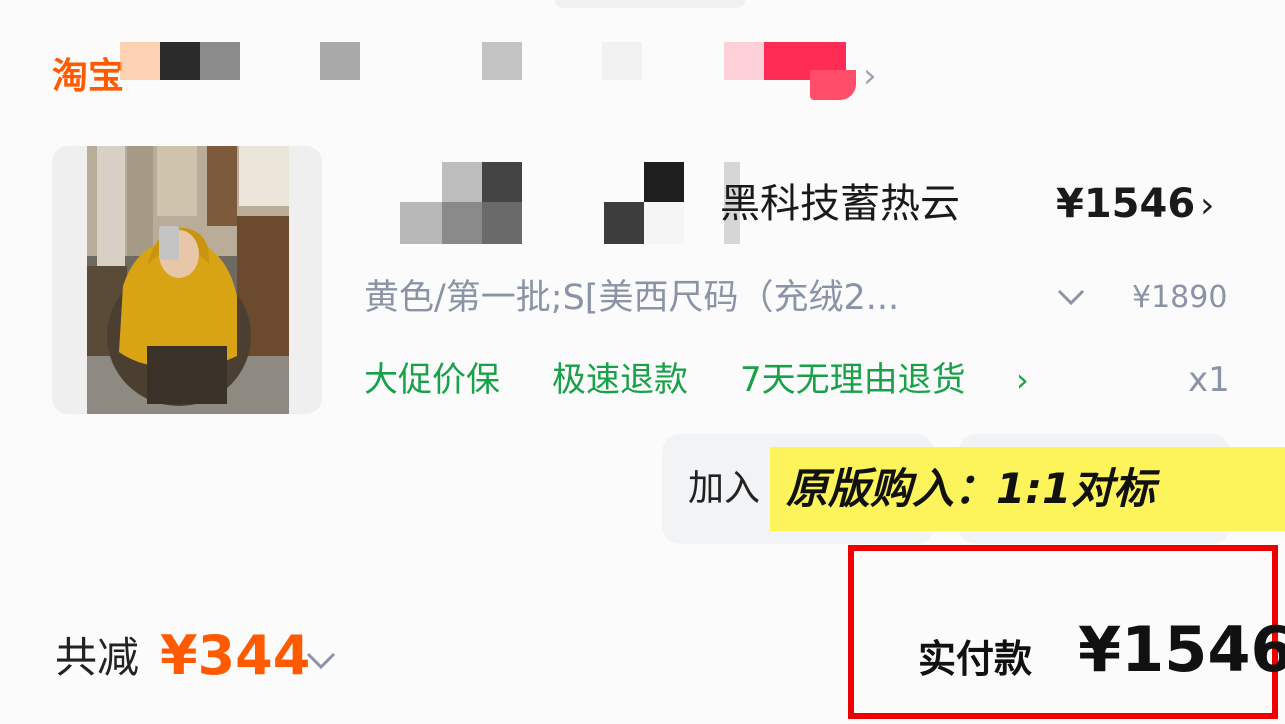 Image resolution: width=1285 pixels, height=724 pixels. I want to click on services-chevron-icon: ›, so click(1022, 380).